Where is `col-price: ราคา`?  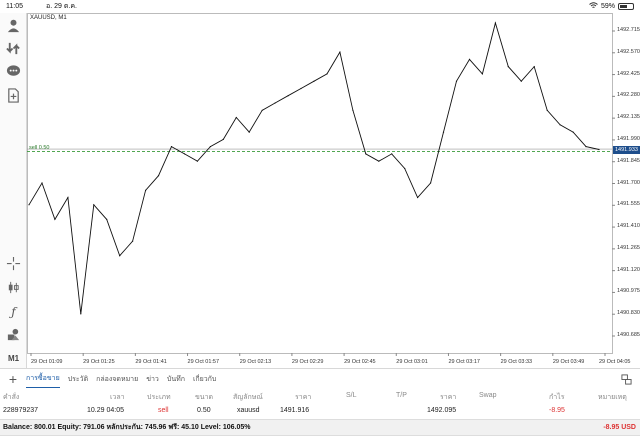
col-price: ราคา is located at coordinates (303, 397).